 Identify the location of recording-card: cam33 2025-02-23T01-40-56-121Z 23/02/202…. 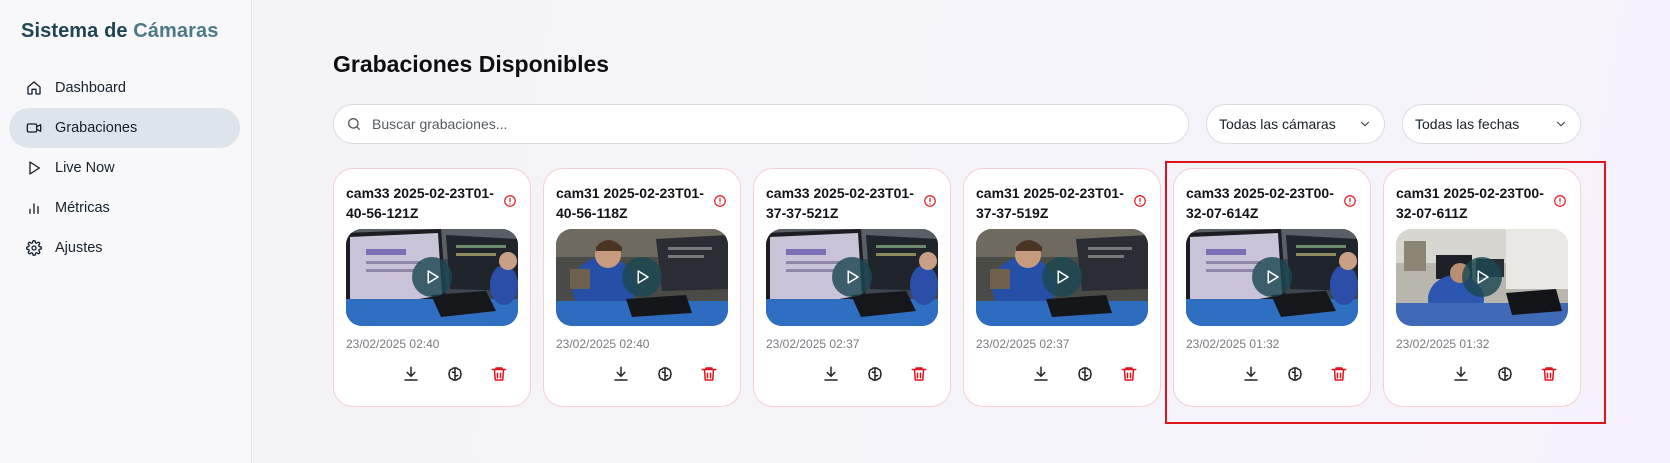
(432, 287).